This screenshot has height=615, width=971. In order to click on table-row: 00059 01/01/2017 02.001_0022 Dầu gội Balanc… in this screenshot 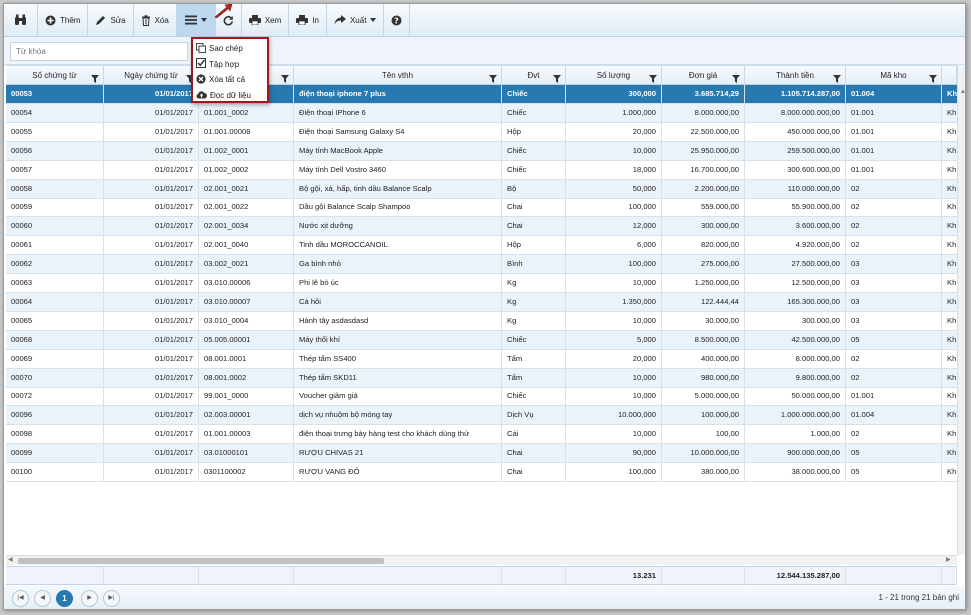, I will do `click(481, 208)`.